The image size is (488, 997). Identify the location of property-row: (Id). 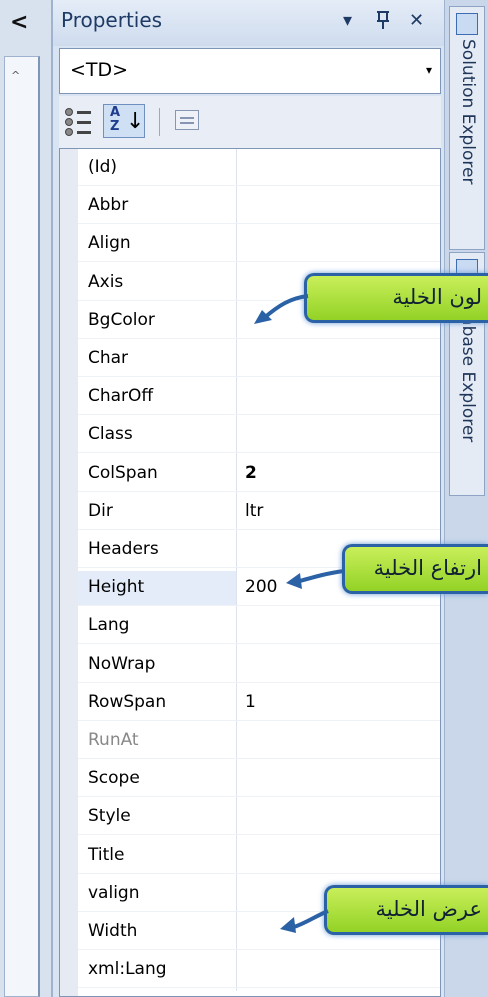
(259, 168).